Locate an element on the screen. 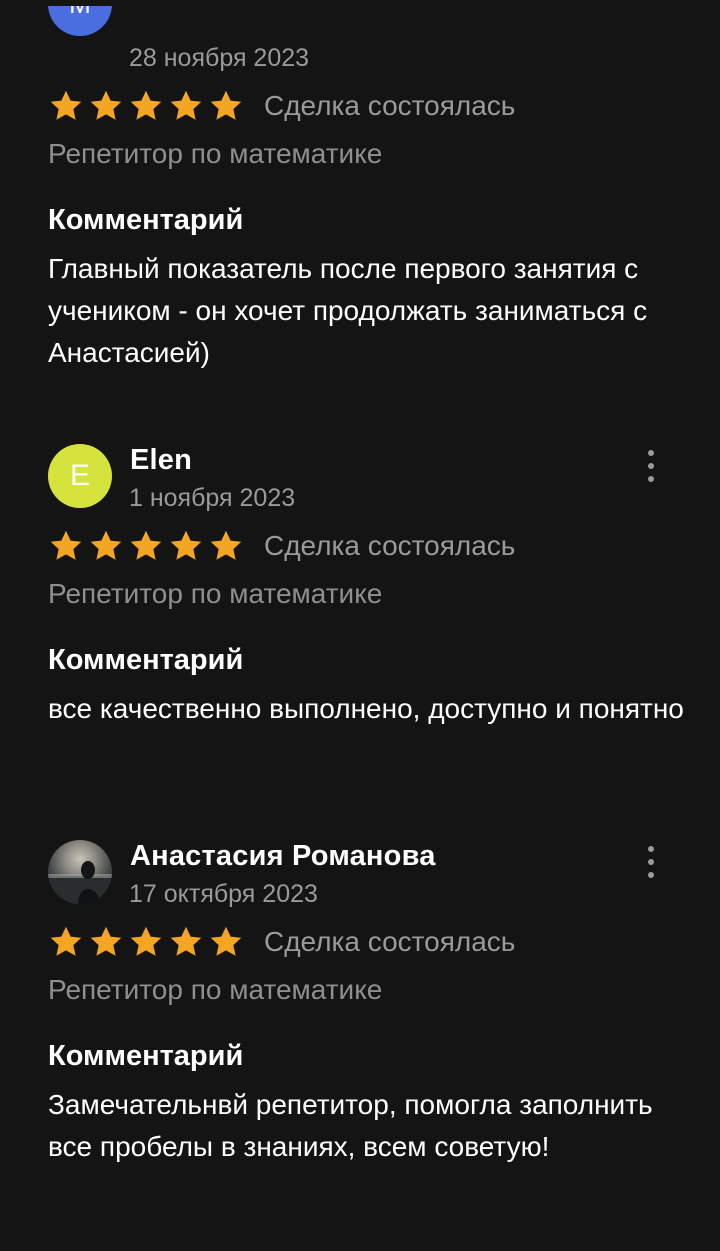 The width and height of the screenshot is (720, 1251). avatar-photo is located at coordinates (80, 882).